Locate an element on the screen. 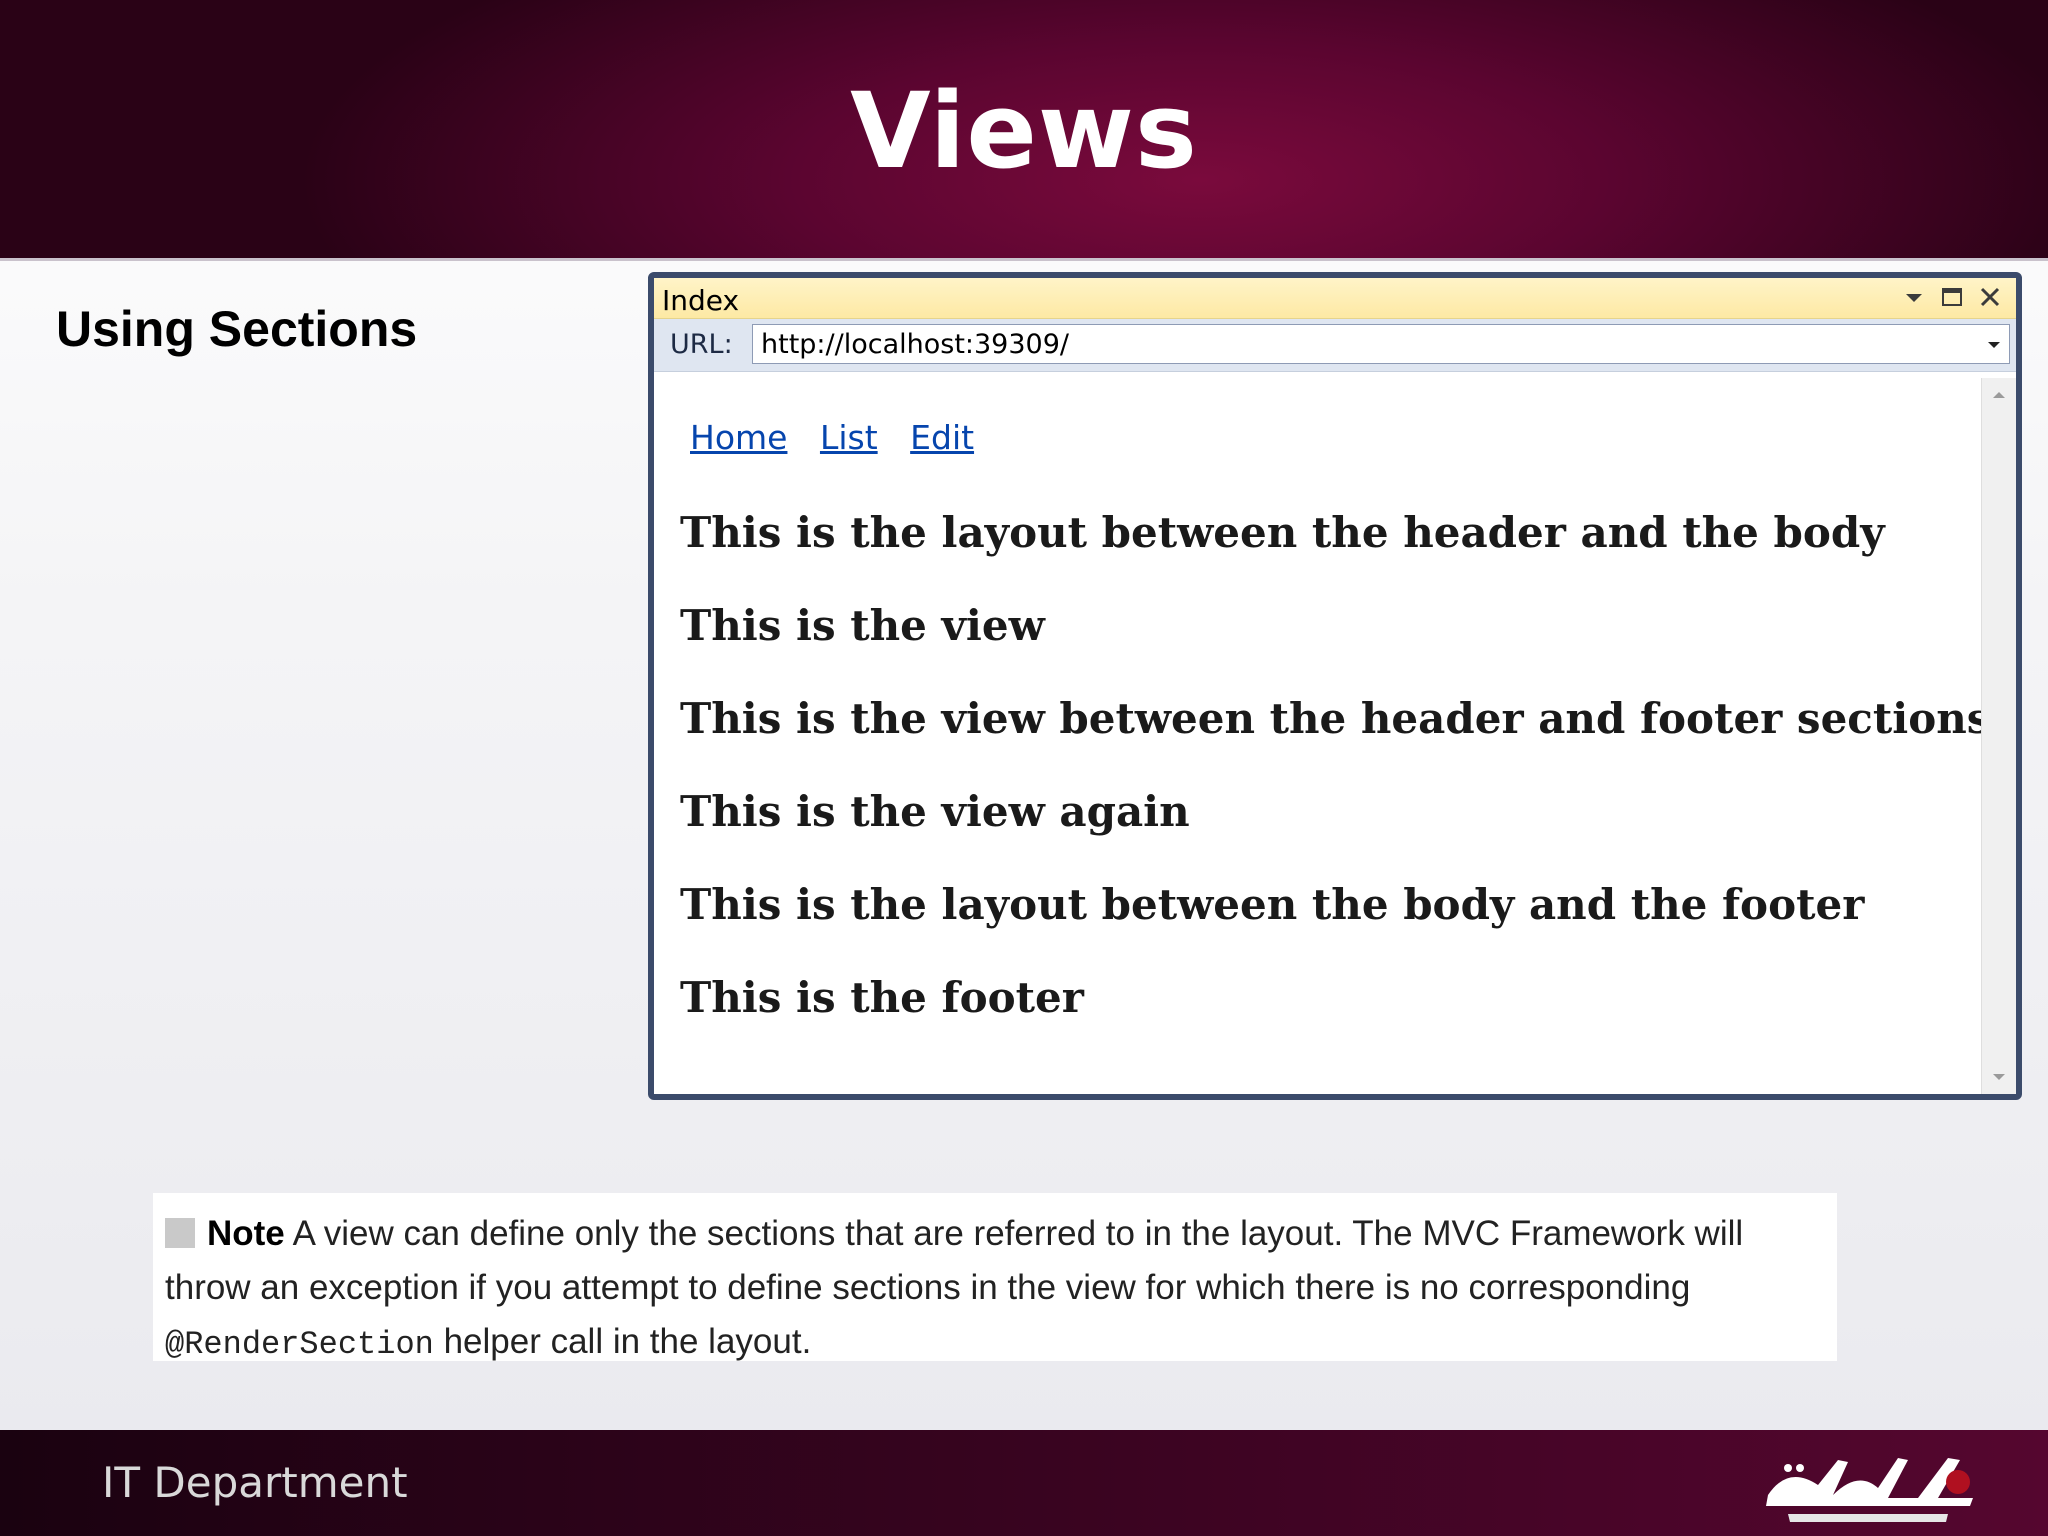  note-square-icon is located at coordinates (180, 1233).